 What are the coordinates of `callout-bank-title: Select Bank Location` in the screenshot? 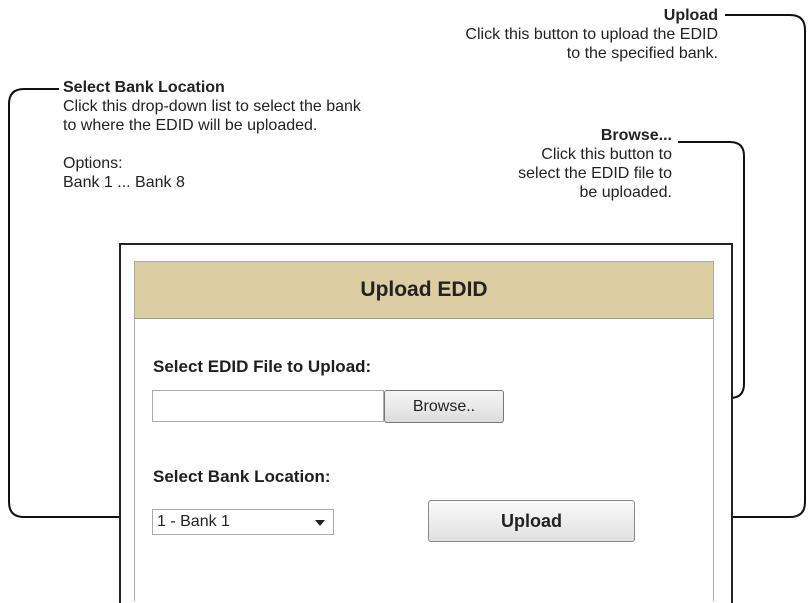 It's located at (144, 87).